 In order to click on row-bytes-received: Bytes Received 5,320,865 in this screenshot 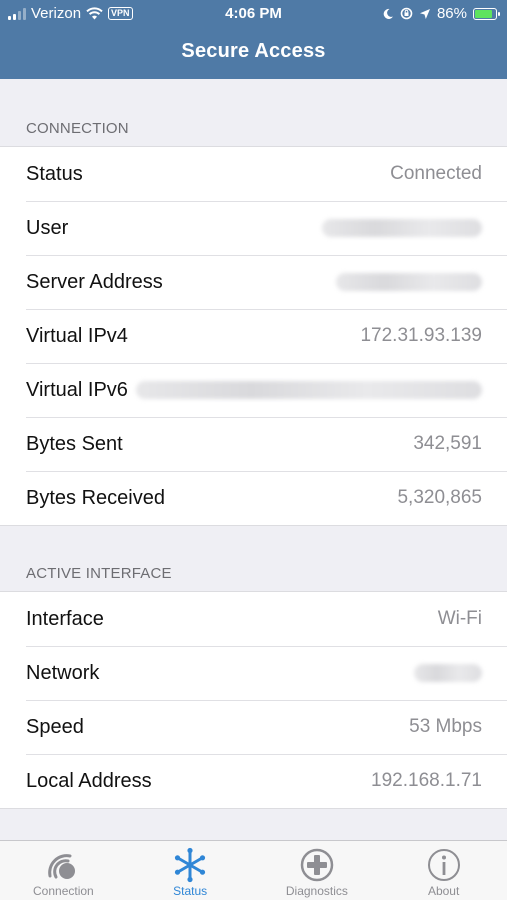, I will do `click(253, 498)`.